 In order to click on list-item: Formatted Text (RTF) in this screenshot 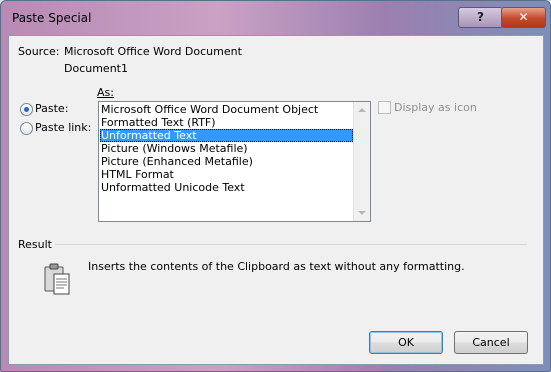, I will do `click(226, 122)`.